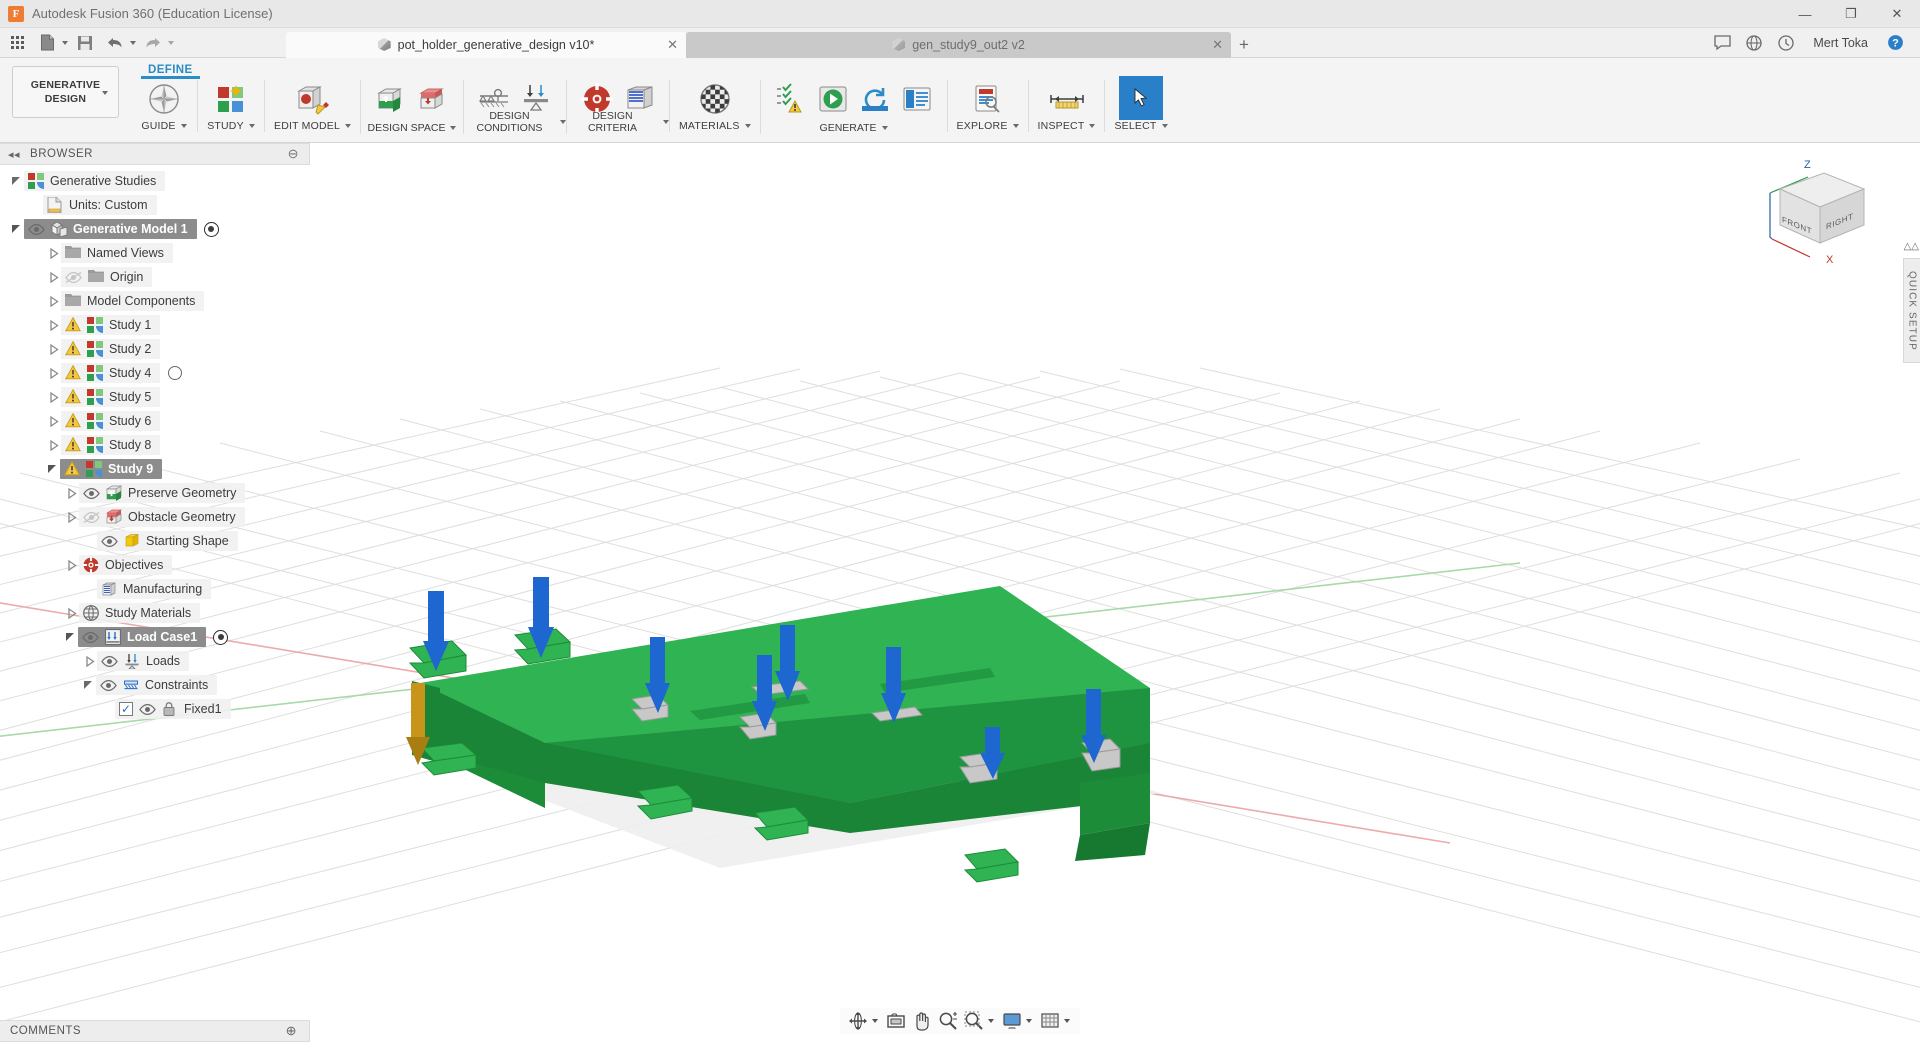 This screenshot has height=1042, width=1920. Describe the element at coordinates (1813, 212) in the screenshot. I see `viewcube: Z X FRONT RIGHT` at that location.